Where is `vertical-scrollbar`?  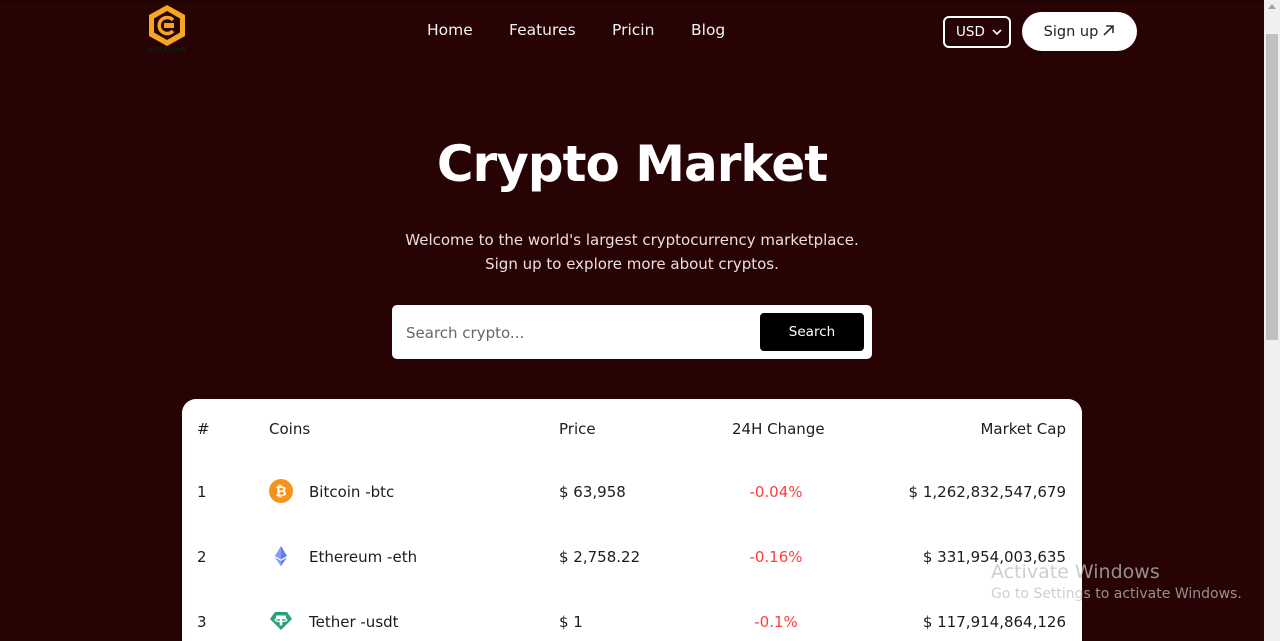 vertical-scrollbar is located at coordinates (1272, 320).